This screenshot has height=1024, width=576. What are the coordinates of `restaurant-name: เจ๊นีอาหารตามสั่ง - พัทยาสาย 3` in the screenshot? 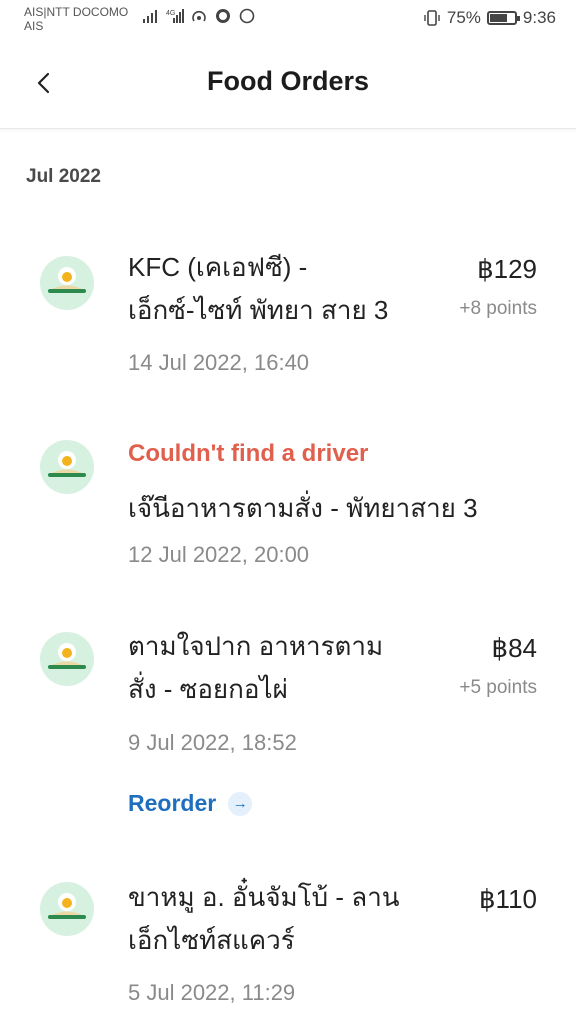 It's located at (303, 508).